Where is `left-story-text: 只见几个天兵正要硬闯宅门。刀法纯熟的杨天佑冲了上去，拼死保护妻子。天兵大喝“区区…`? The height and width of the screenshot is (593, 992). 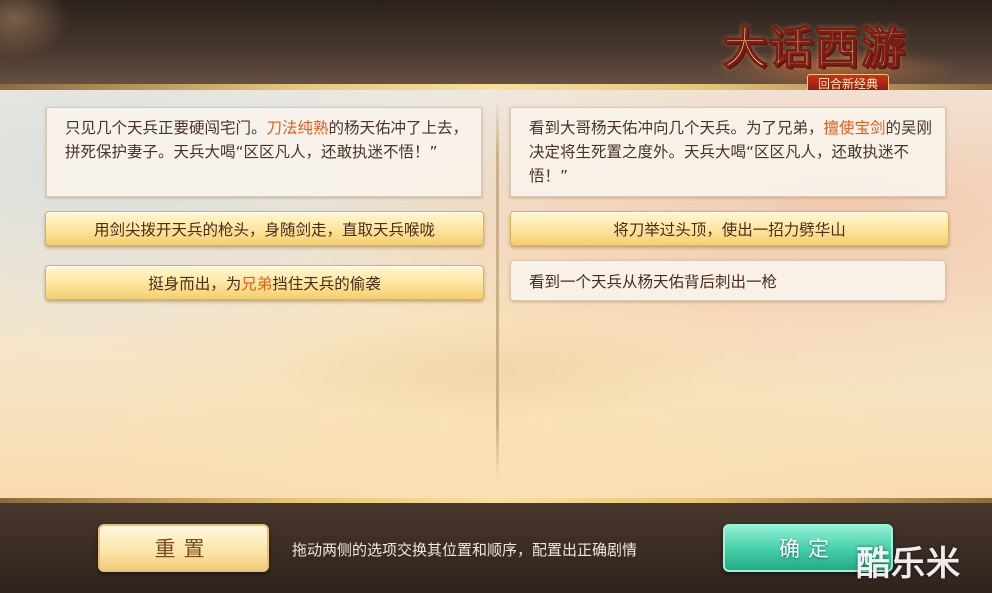
left-story-text: 只见几个天兵正要硬闯宅门。刀法纯熟的杨天佑冲了上去，拼死保护妻子。天兵大喝“区区… is located at coordinates (264, 152).